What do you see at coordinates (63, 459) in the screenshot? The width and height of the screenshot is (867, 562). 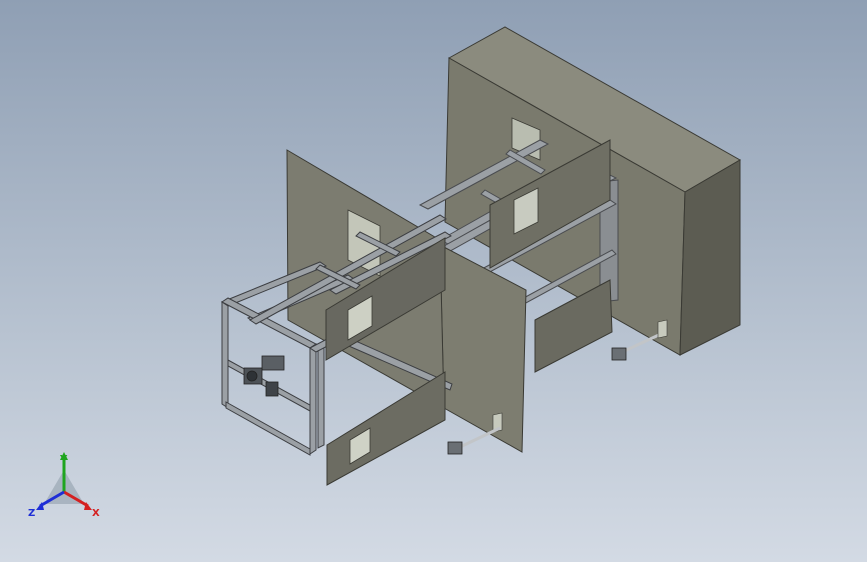 I see `y-axis-label: Y` at bounding box center [63, 459].